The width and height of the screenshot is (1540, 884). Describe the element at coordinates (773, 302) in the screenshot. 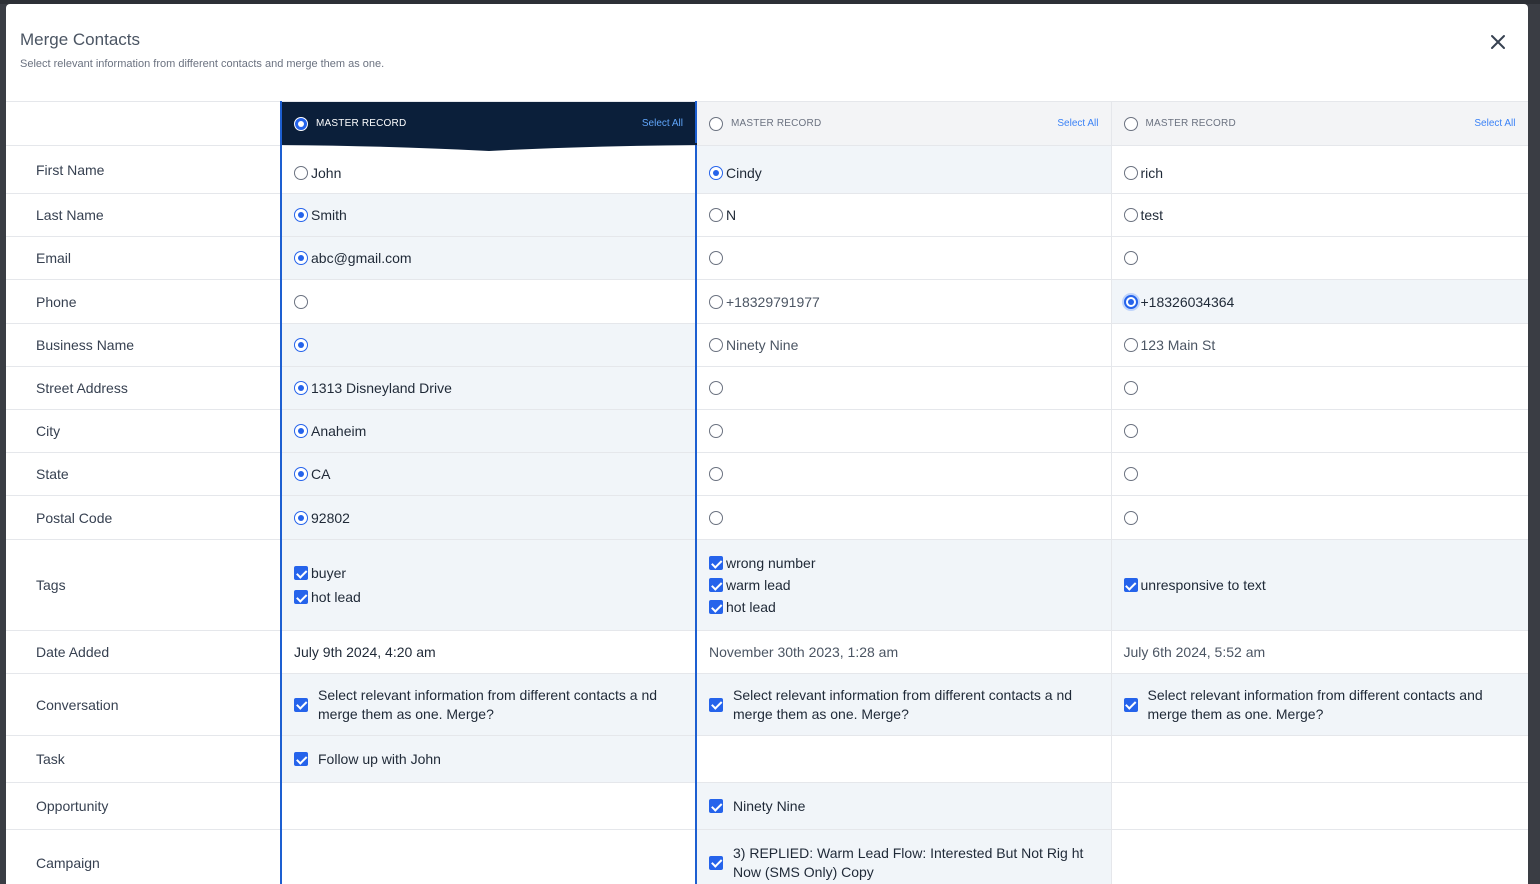

I see `cell-value: +18329791977` at that location.